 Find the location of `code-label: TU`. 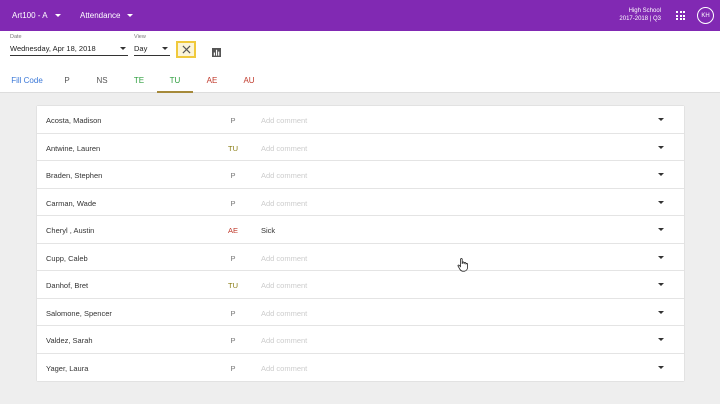

code-label: TU is located at coordinates (175, 80).